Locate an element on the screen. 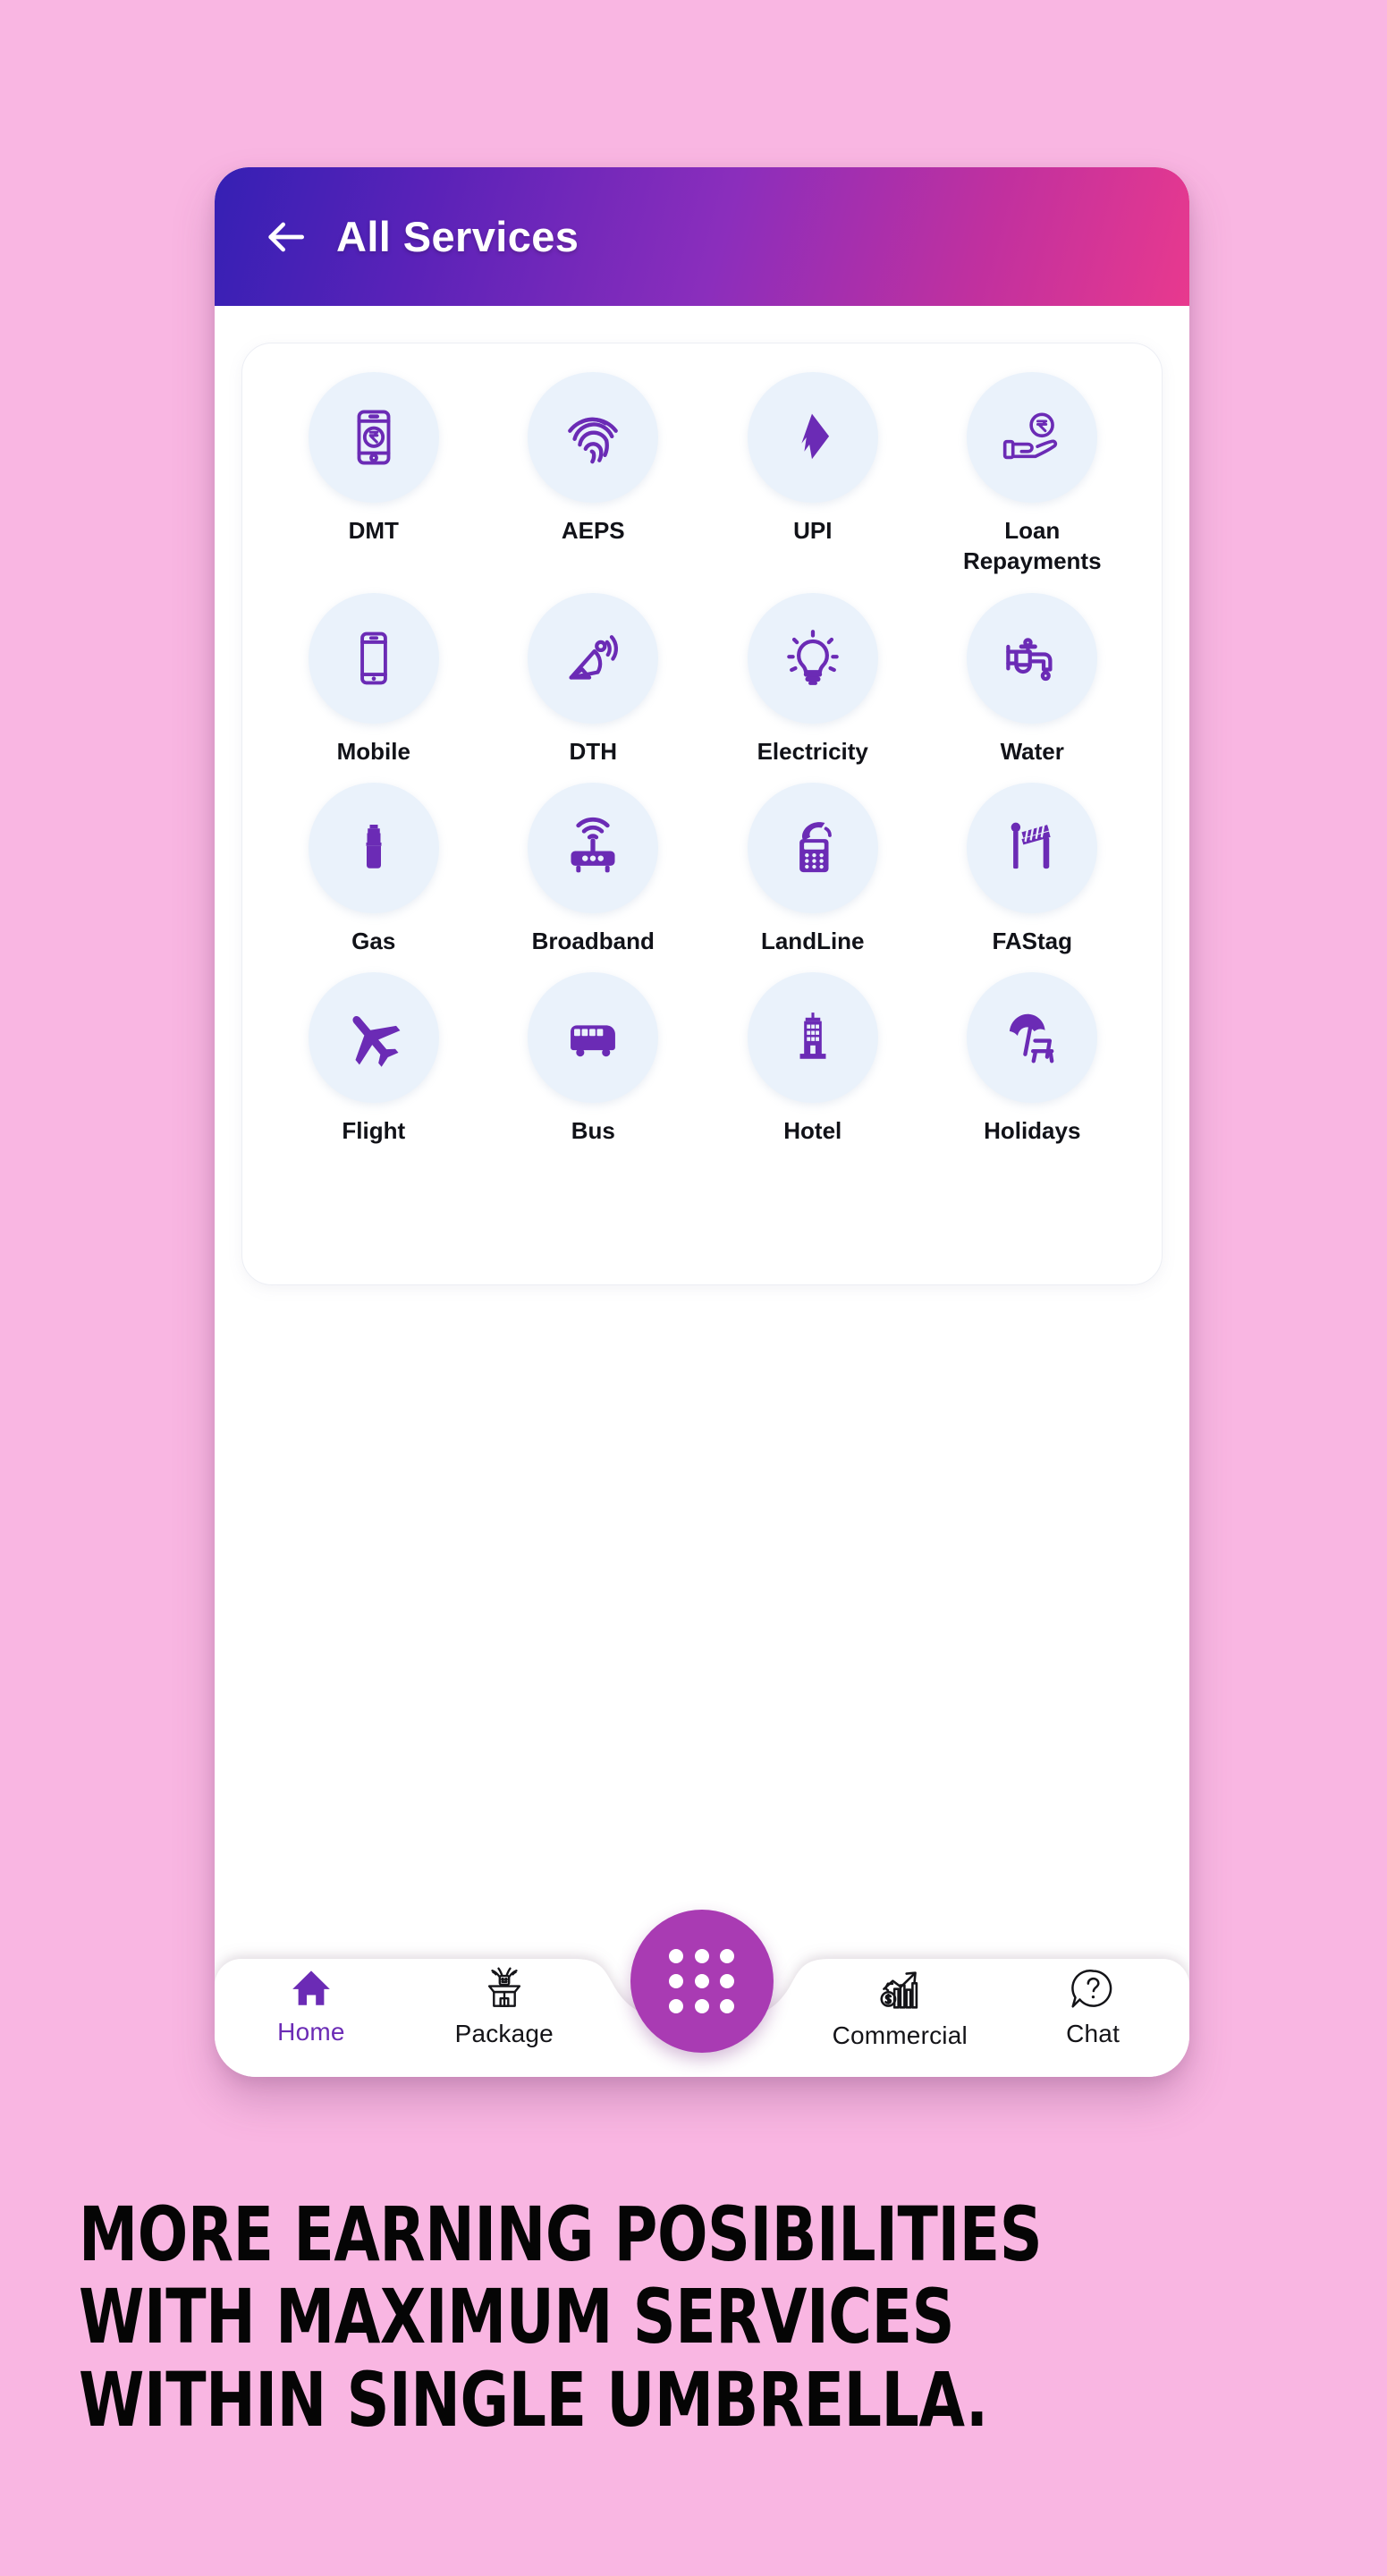  upi-bolt-icon is located at coordinates (815, 436).